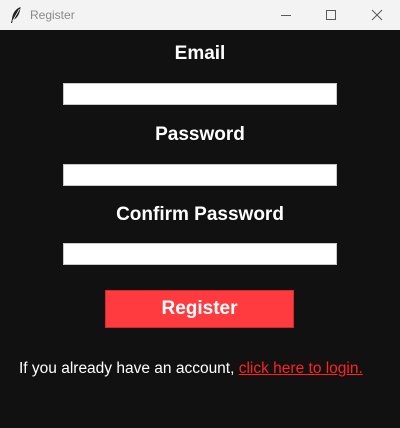 Image resolution: width=400 pixels, height=428 pixels. I want to click on register-button: Register, so click(199, 309).